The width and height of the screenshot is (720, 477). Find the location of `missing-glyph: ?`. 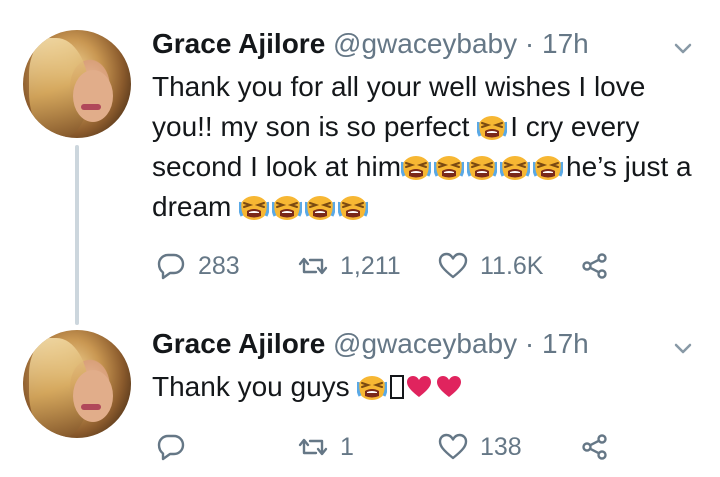

missing-glyph: ? is located at coordinates (397, 387).